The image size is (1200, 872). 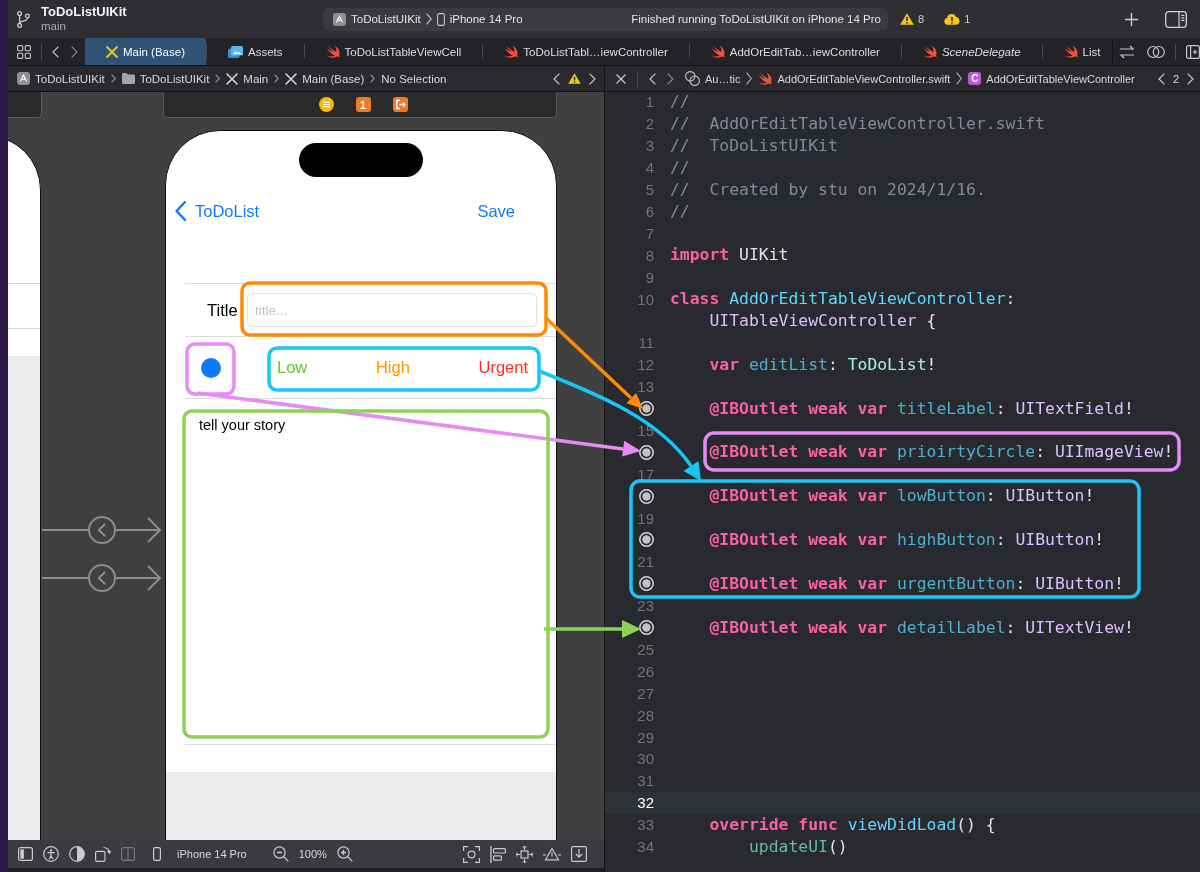 What do you see at coordinates (84, 12) in the screenshot?
I see `project-name: ToDoListUIKit` at bounding box center [84, 12].